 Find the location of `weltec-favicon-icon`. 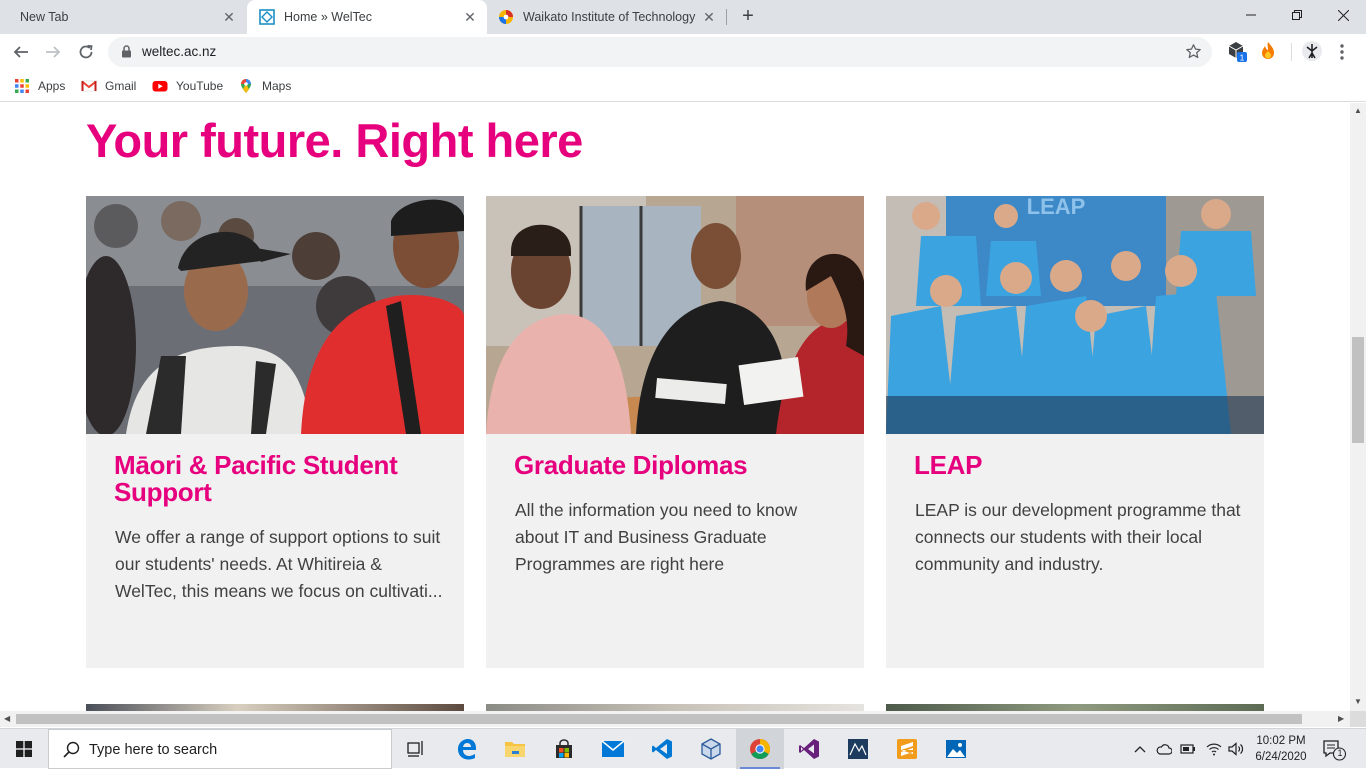

weltec-favicon-icon is located at coordinates (267, 17).